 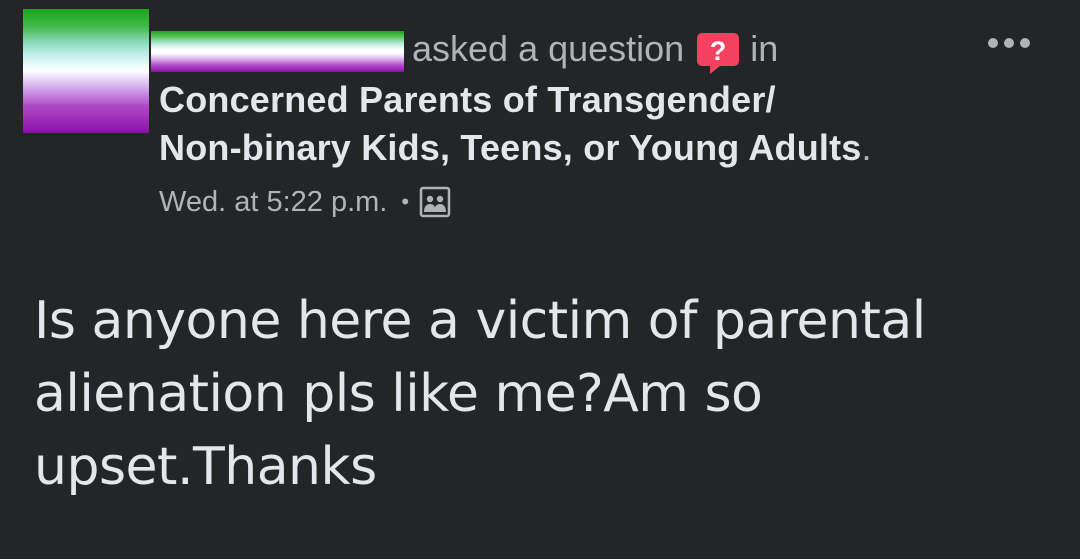 I want to click on post-header-action: asked a question ? in, so click(x=595, y=50).